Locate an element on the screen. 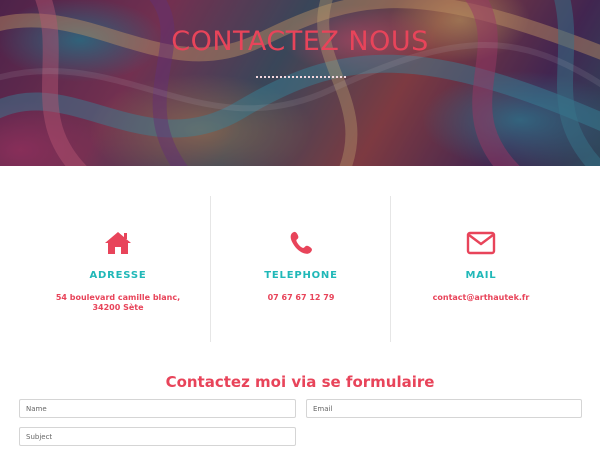 The height and width of the screenshot is (452, 600). title-divider is located at coordinates (301, 77).